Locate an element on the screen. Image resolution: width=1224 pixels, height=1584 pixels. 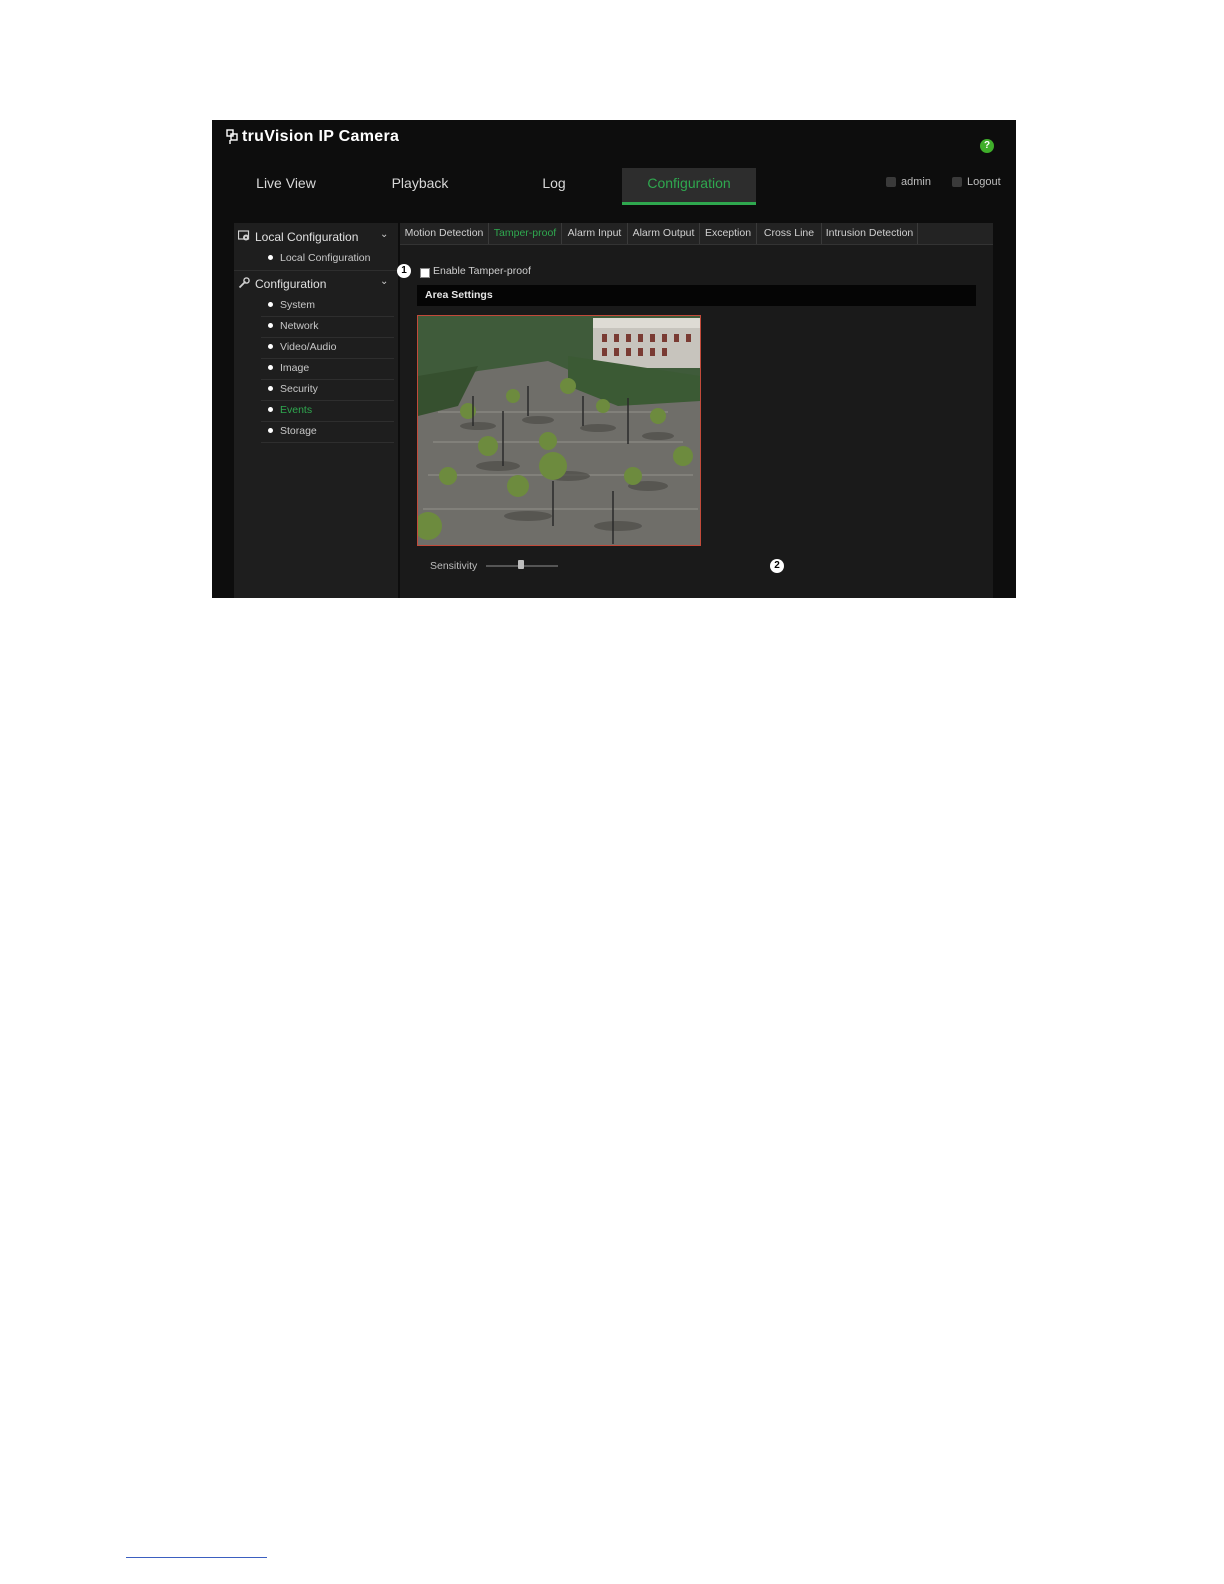
app-logo: truVision IP Camera is located at coordinates (312, 137).